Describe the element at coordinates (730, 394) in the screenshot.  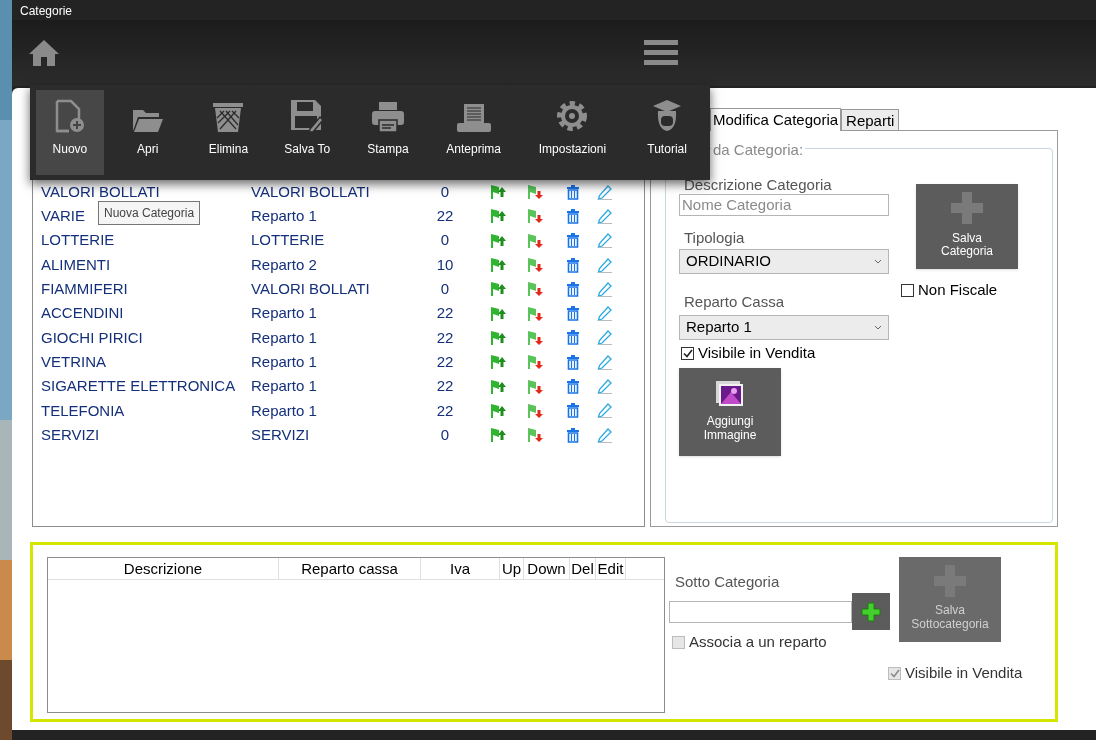
I see `picture-icon` at that location.